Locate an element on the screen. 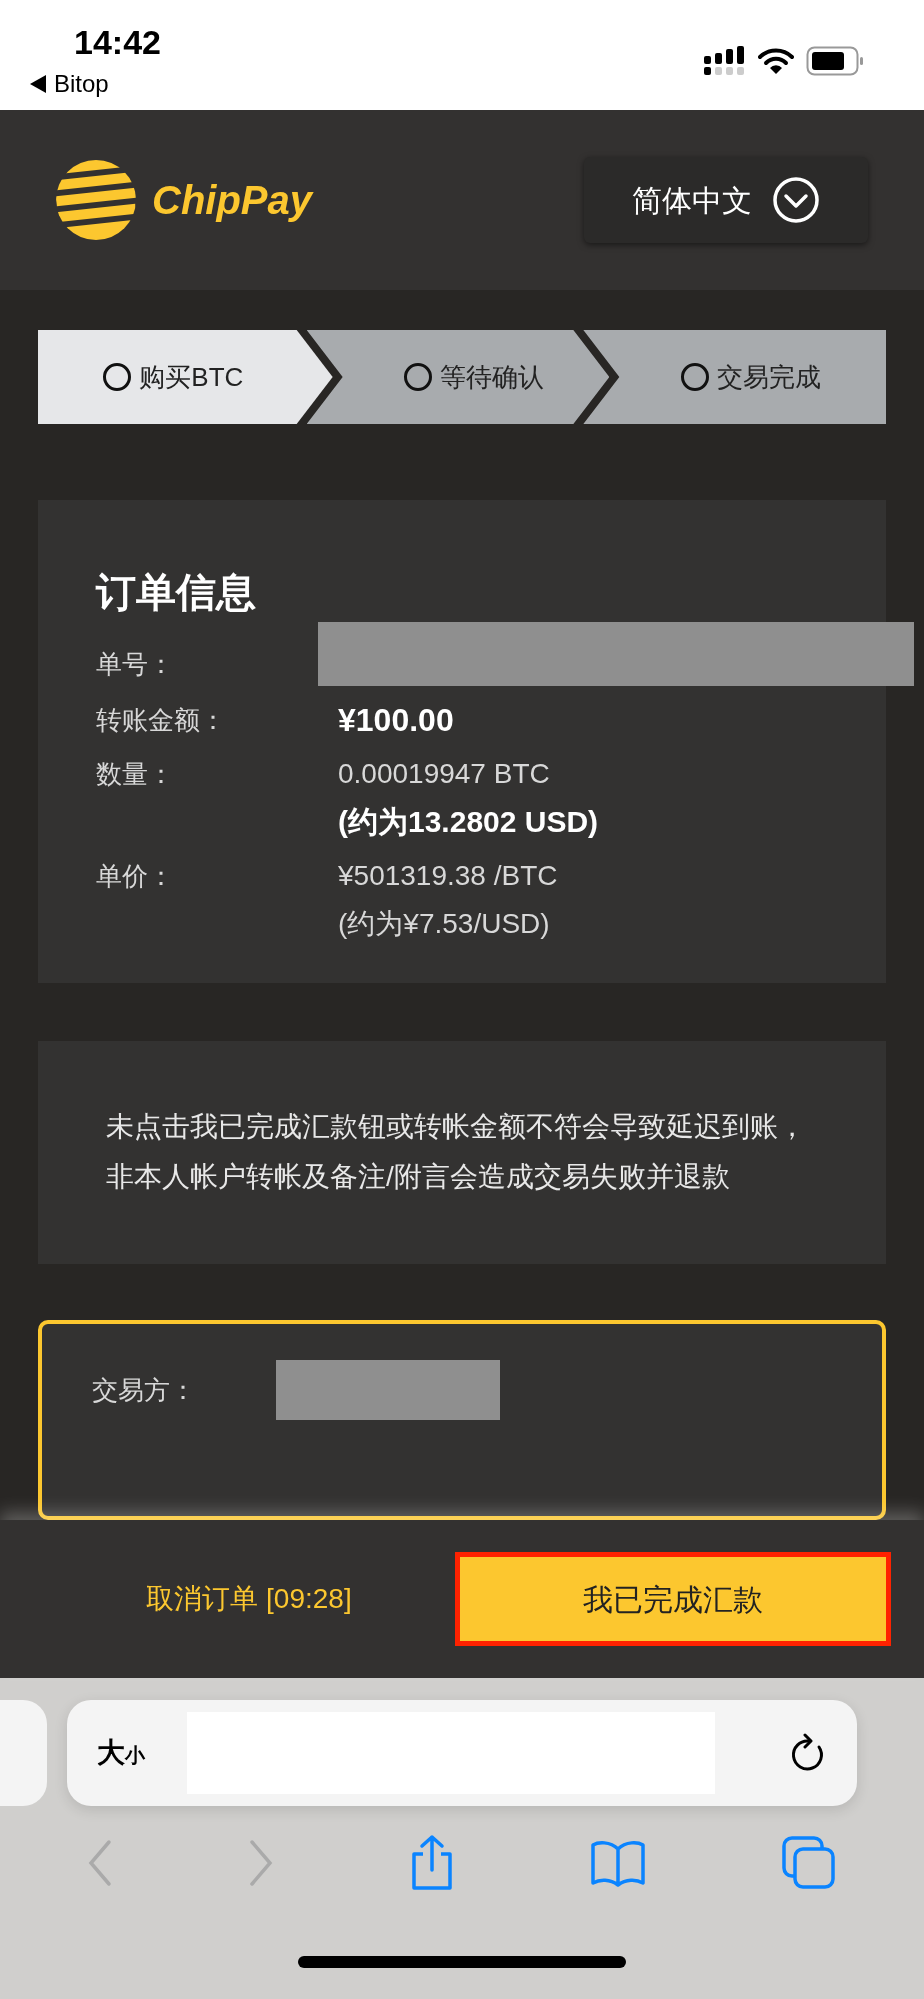 This screenshot has height=1999, width=924. back-icon is located at coordinates (100, 1863).